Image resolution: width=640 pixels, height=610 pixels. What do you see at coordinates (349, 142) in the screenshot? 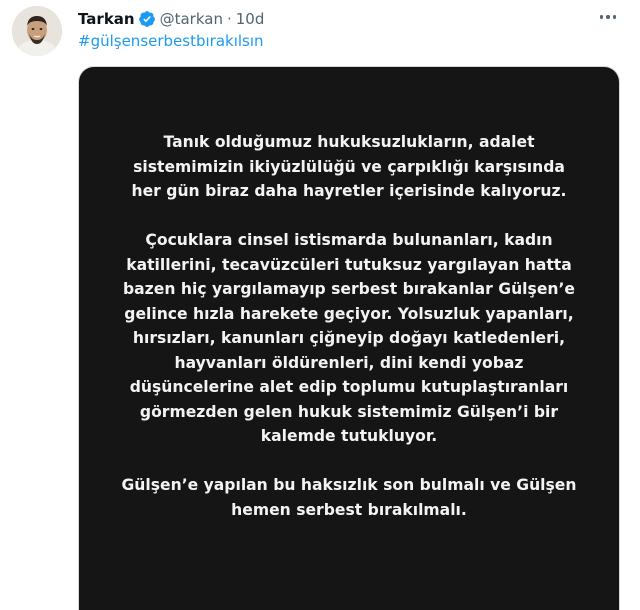
I see `media-text-line: Tanık olduğumuz hukuksuzlukların, adalet` at bounding box center [349, 142].